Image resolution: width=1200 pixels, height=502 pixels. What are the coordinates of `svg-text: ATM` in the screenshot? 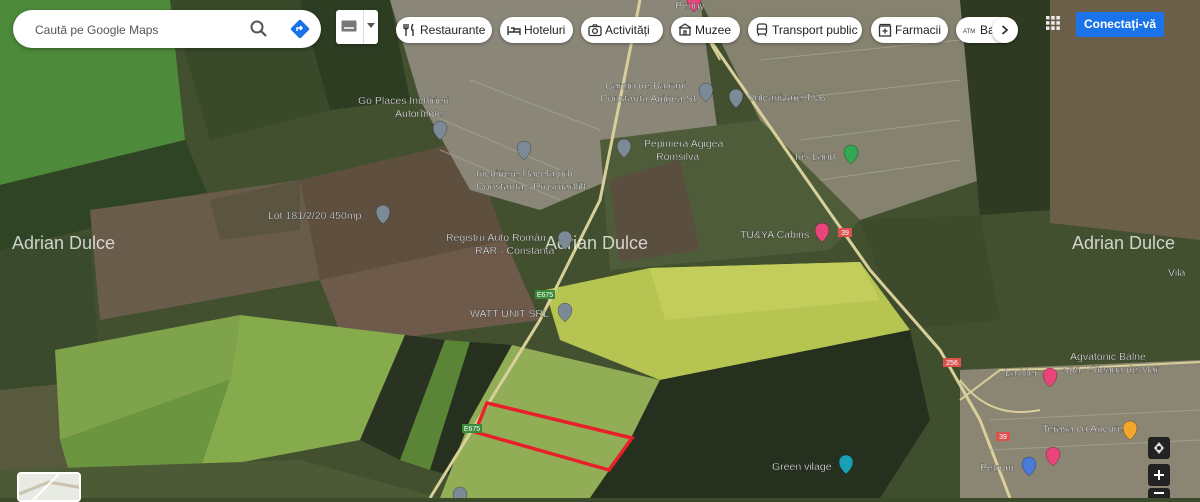 It's located at (969, 32).